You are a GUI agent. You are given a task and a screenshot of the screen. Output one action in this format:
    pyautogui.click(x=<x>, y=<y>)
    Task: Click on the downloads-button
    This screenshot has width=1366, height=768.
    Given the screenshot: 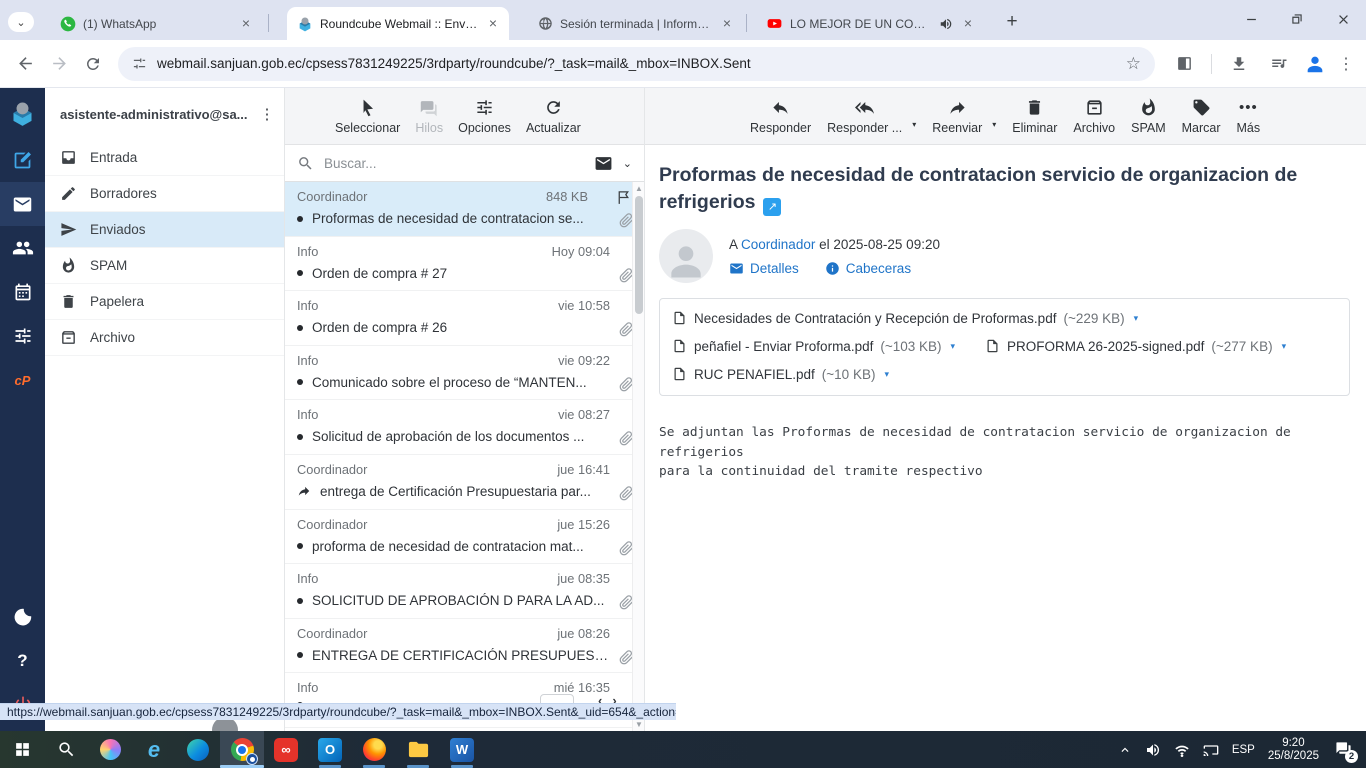 What is the action you would take?
    pyautogui.click(x=1239, y=64)
    